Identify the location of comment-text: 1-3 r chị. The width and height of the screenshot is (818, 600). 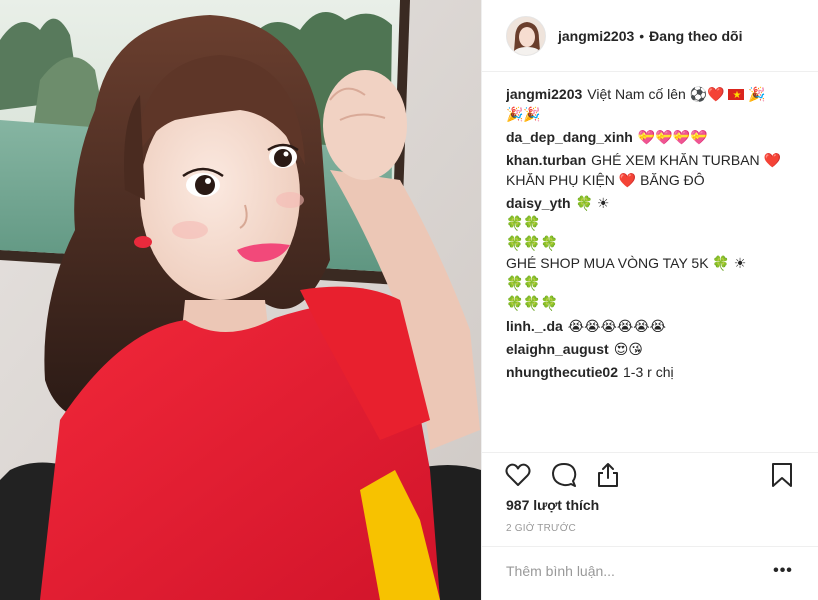
(648, 372).